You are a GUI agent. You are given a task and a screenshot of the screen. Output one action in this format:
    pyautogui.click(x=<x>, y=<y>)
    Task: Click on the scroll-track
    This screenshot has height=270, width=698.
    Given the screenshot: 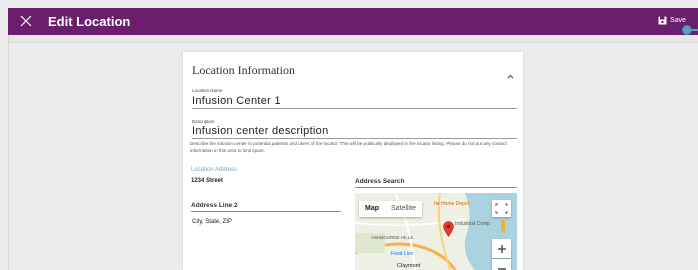 What is the action you would take?
    pyautogui.click(x=694, y=30)
    